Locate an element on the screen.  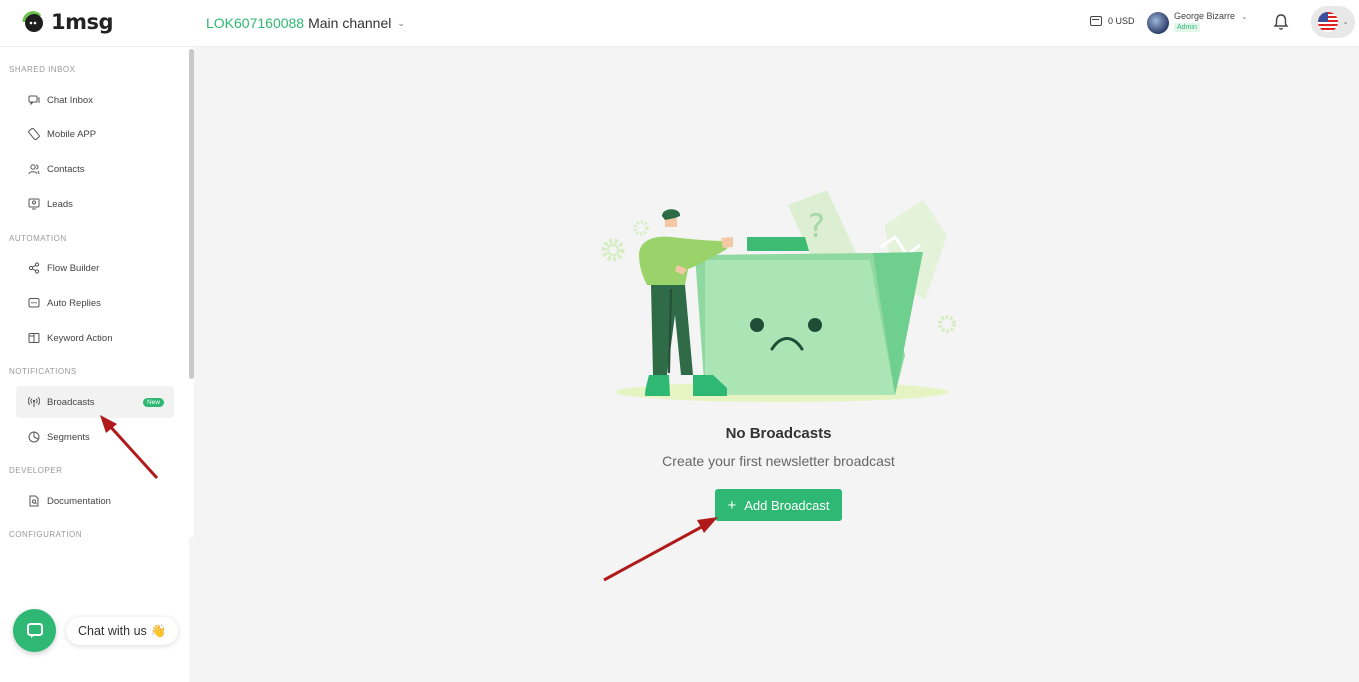
keyword-action-icon is located at coordinates (34, 338).